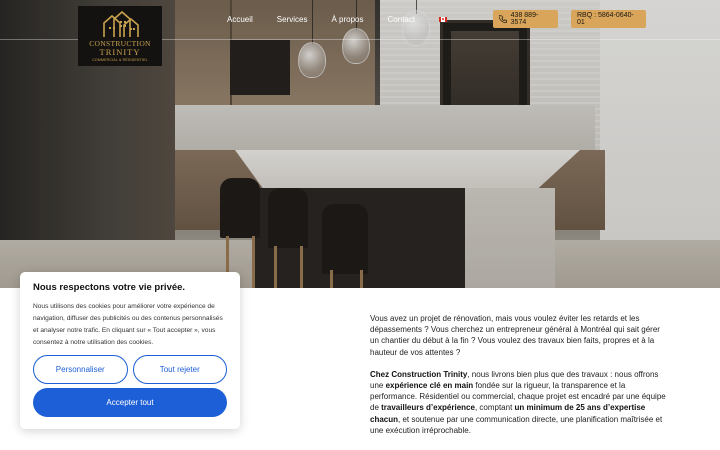  I want to click on text-strong: Chez Construction Trinity, so click(419, 374).